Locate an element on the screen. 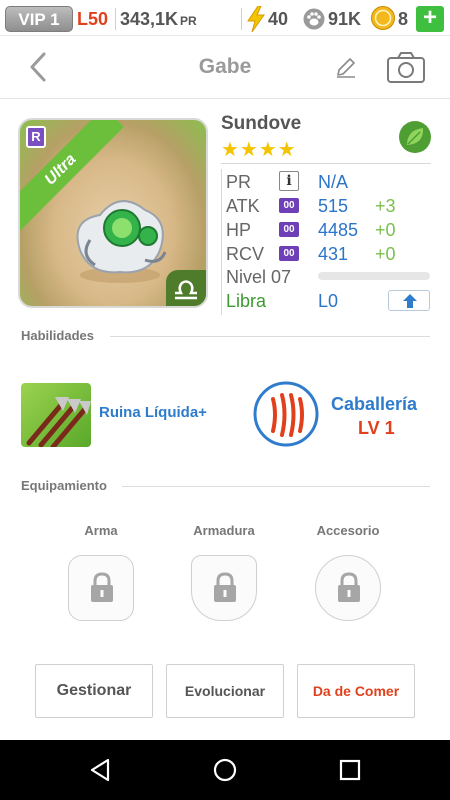 This screenshot has width=450, height=800. nav-home-icon is located at coordinates (225, 770).